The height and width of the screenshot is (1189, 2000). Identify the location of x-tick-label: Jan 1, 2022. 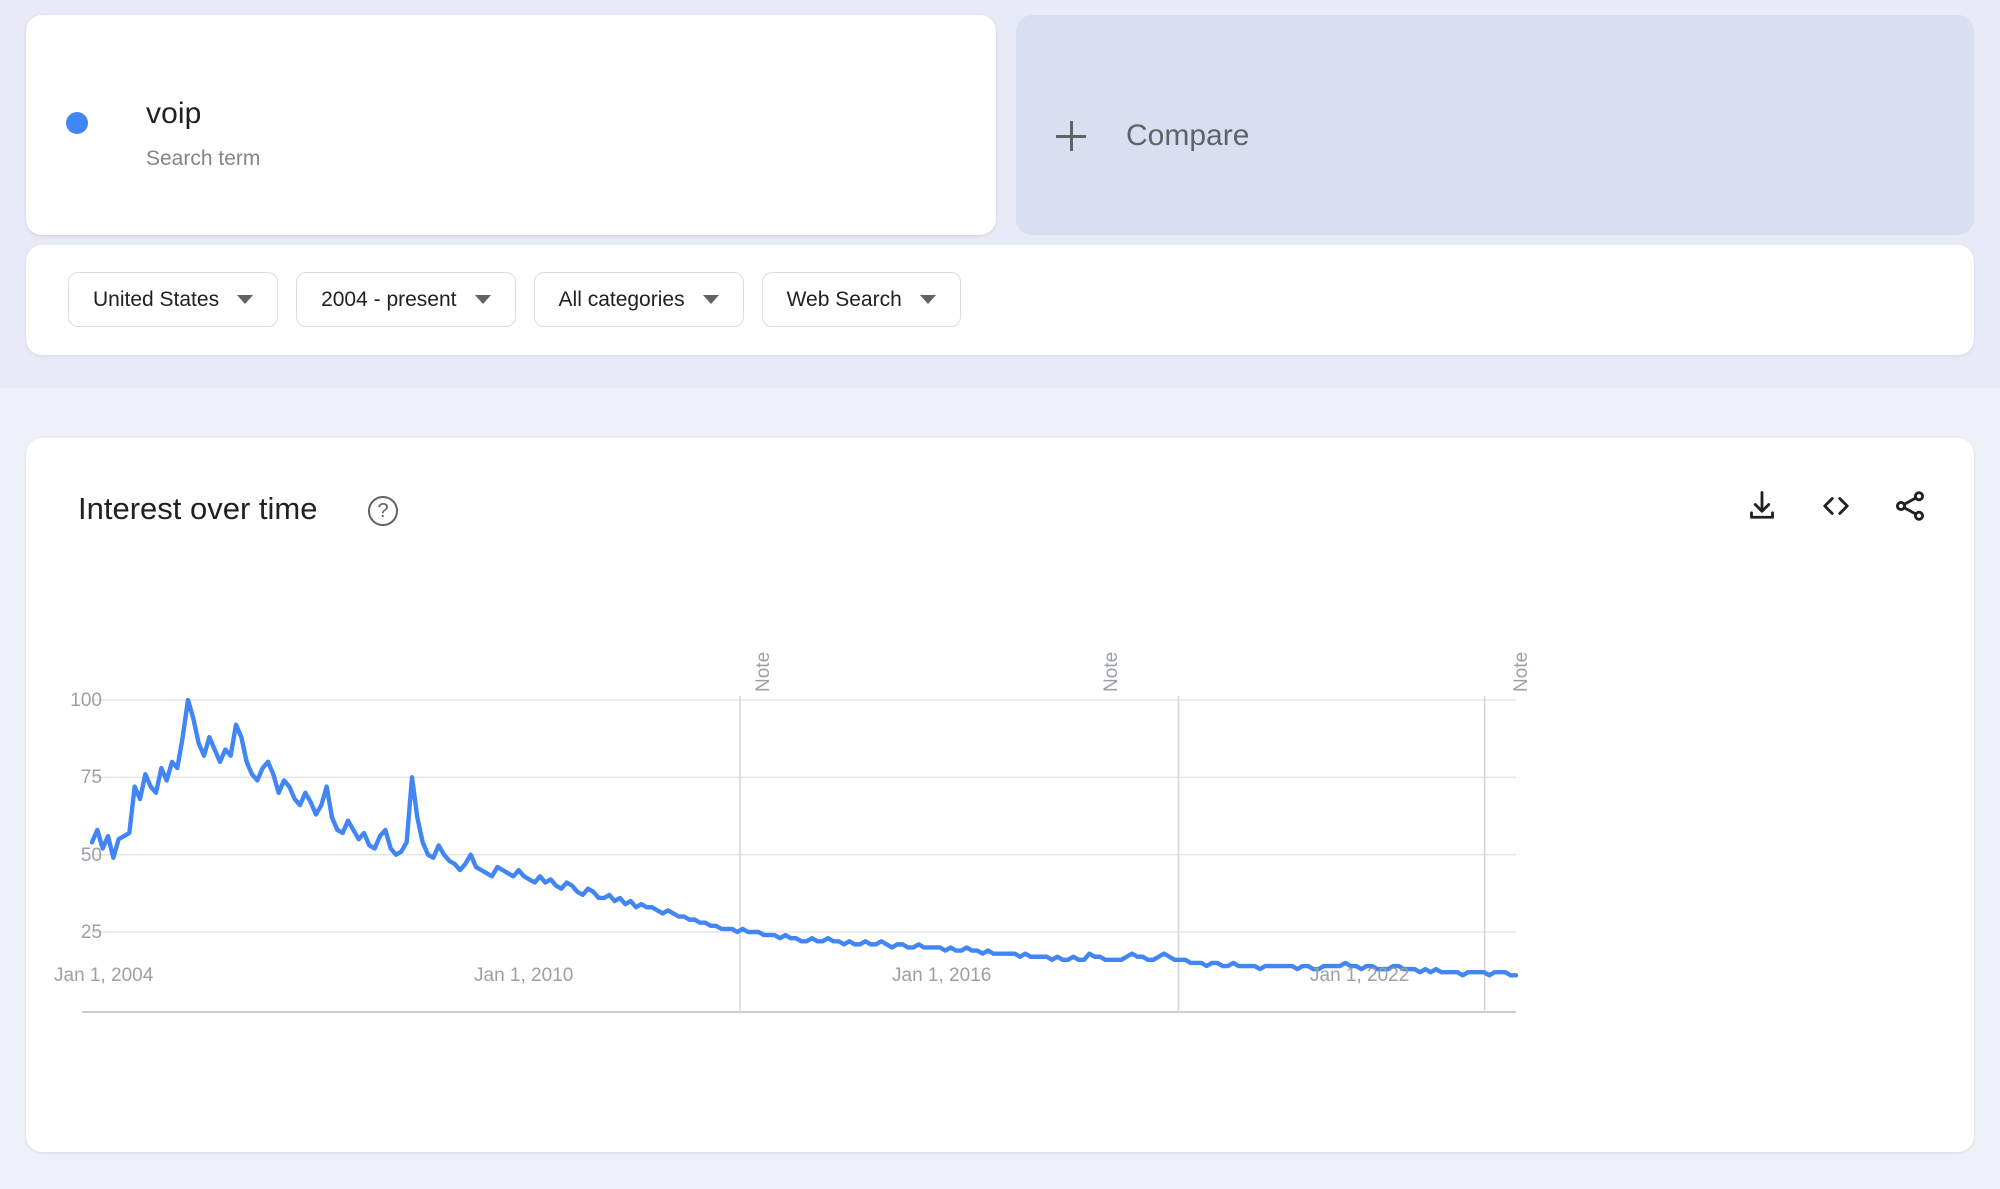
(1360, 975).